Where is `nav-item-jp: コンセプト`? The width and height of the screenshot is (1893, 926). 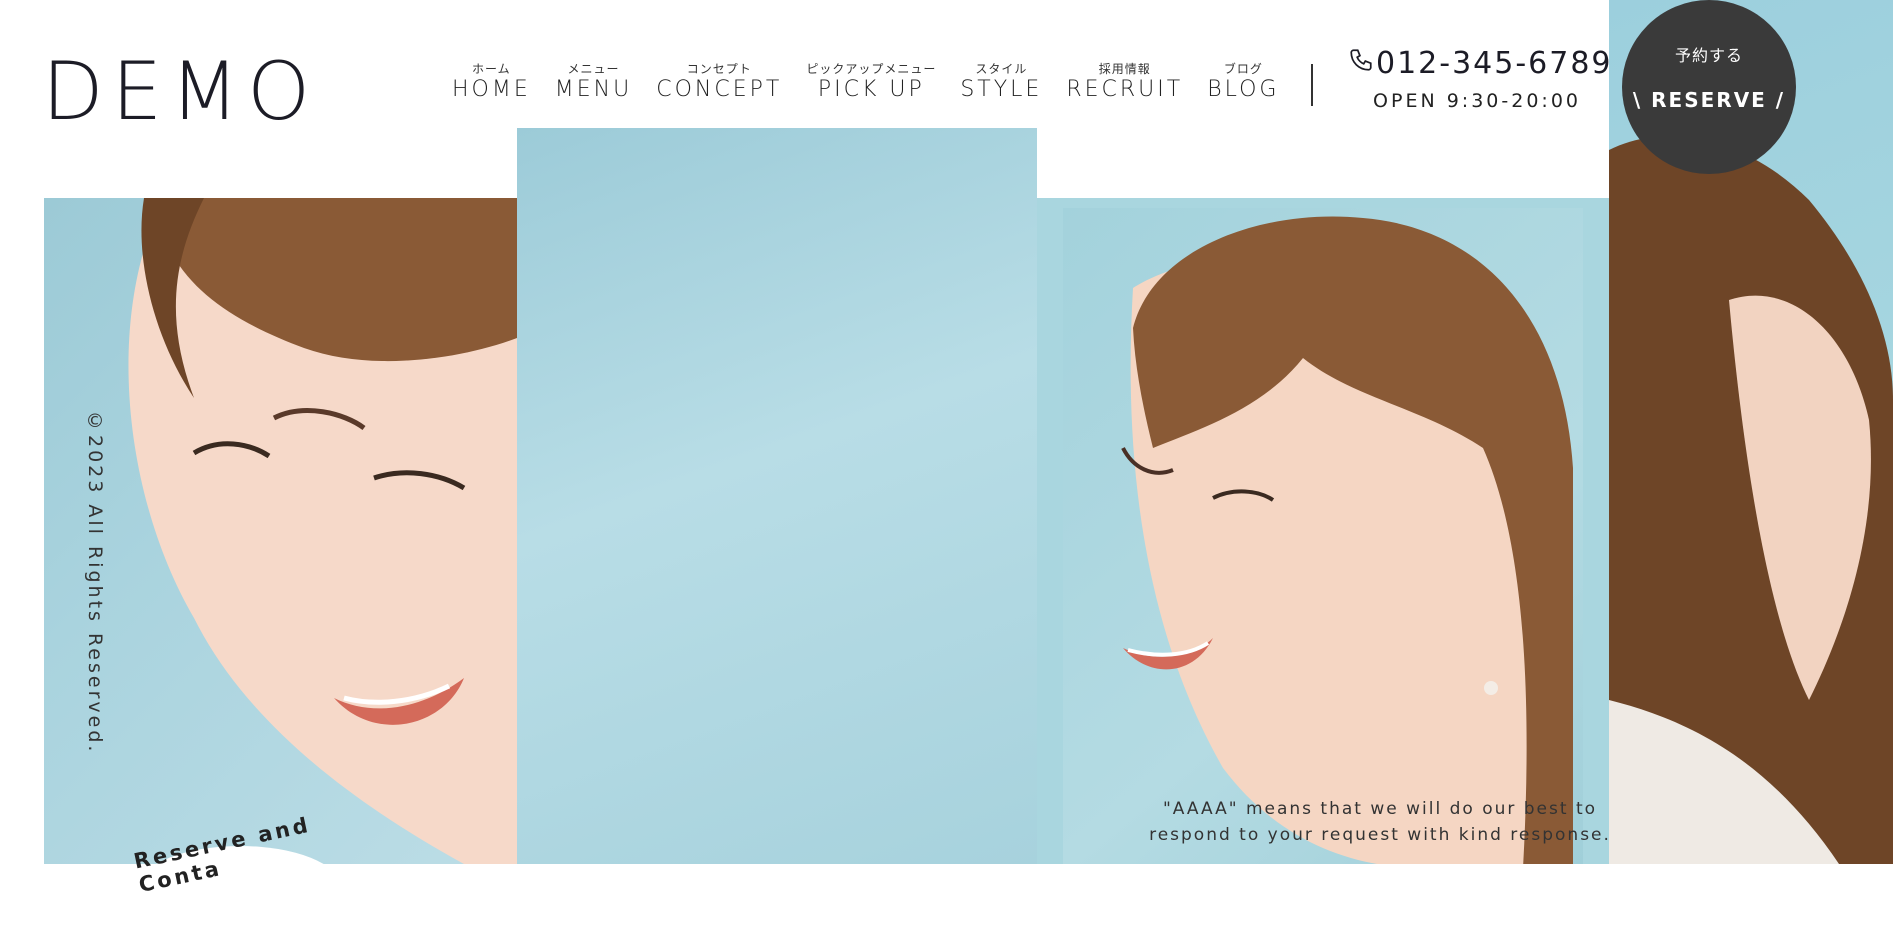
nav-item-jp: コンセプト is located at coordinates (719, 69).